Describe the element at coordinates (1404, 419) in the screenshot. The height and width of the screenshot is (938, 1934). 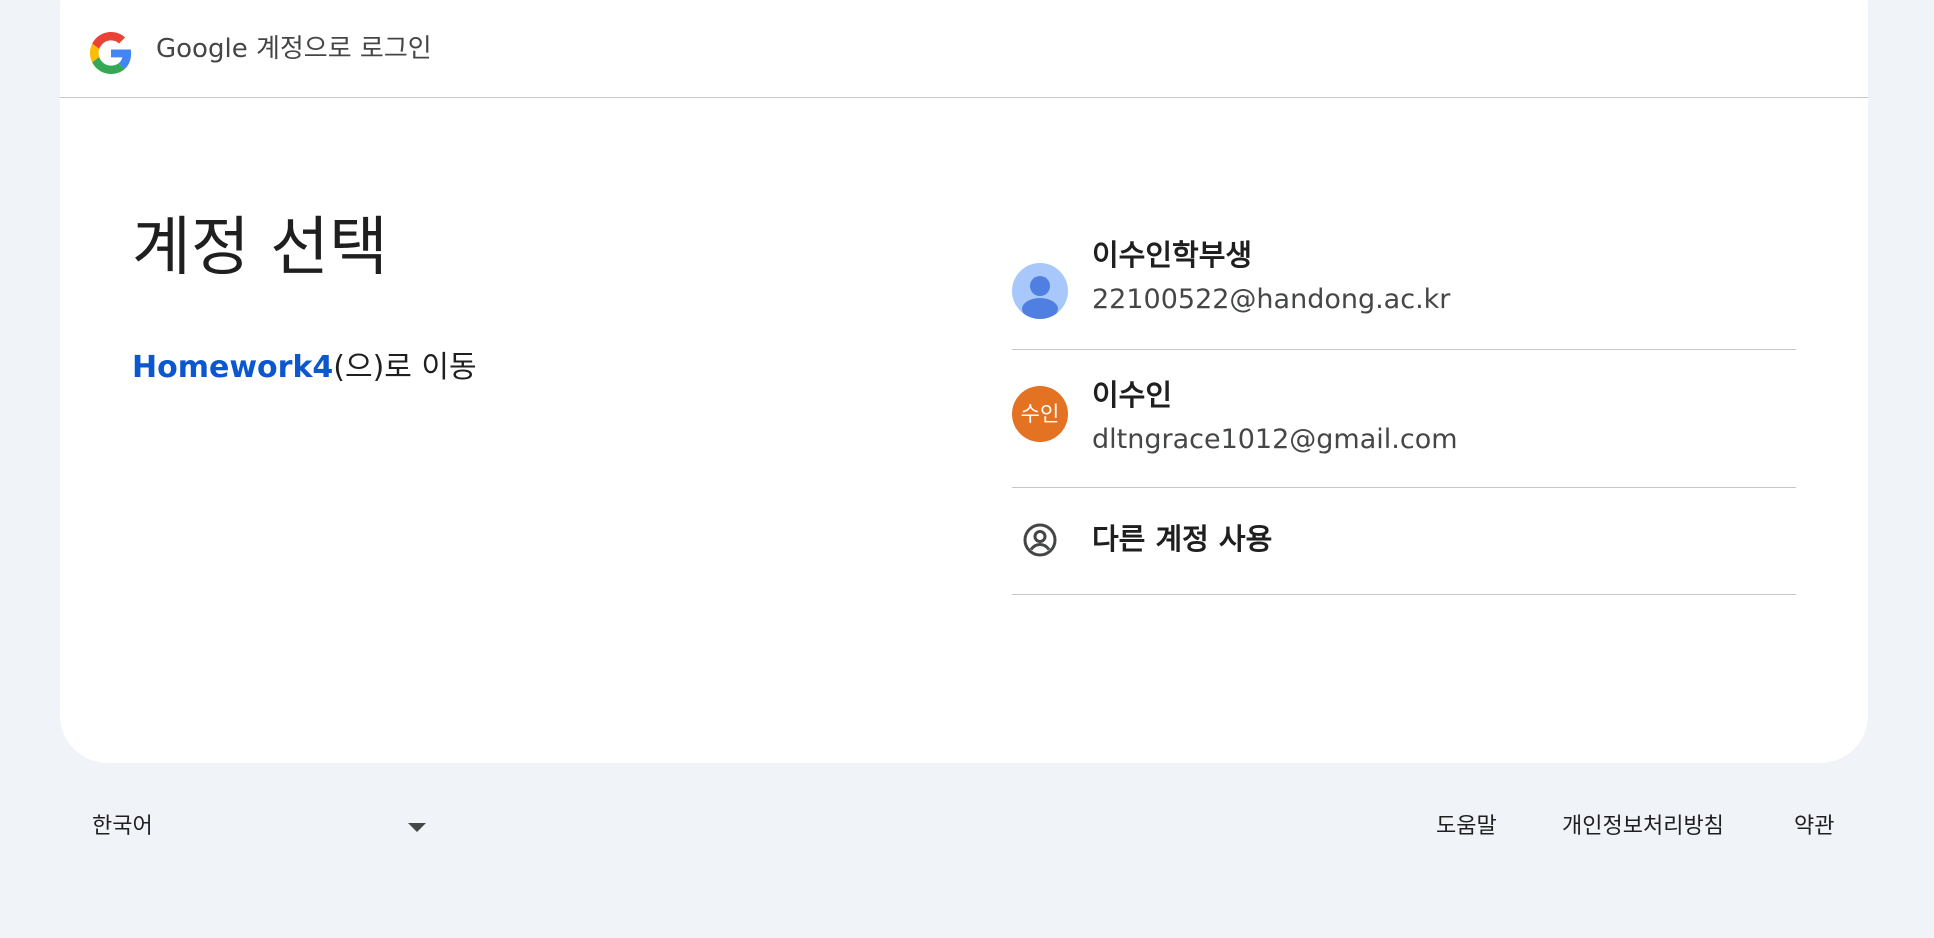
I see `account-item: 수인 이수인 dltngrace1012@gmail.com` at that location.